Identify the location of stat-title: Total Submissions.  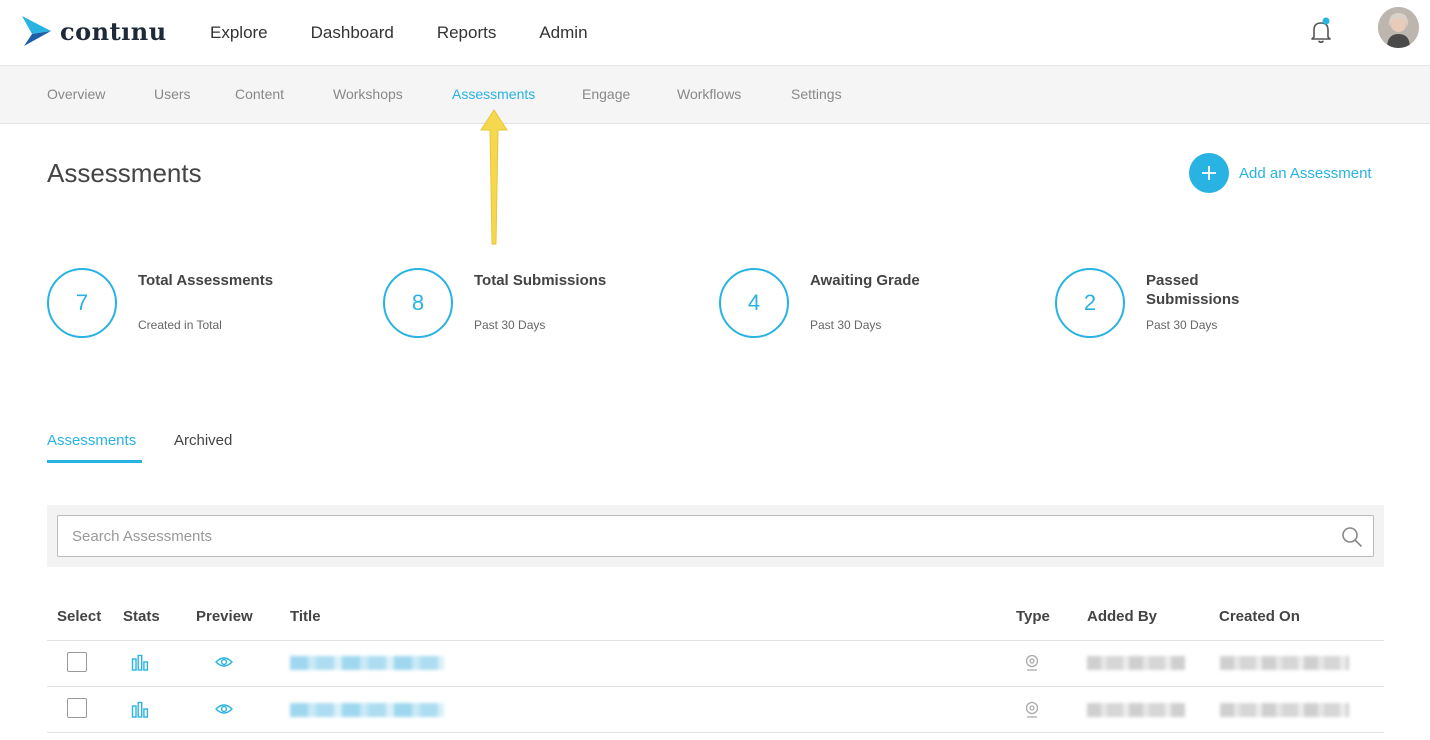
(540, 280).